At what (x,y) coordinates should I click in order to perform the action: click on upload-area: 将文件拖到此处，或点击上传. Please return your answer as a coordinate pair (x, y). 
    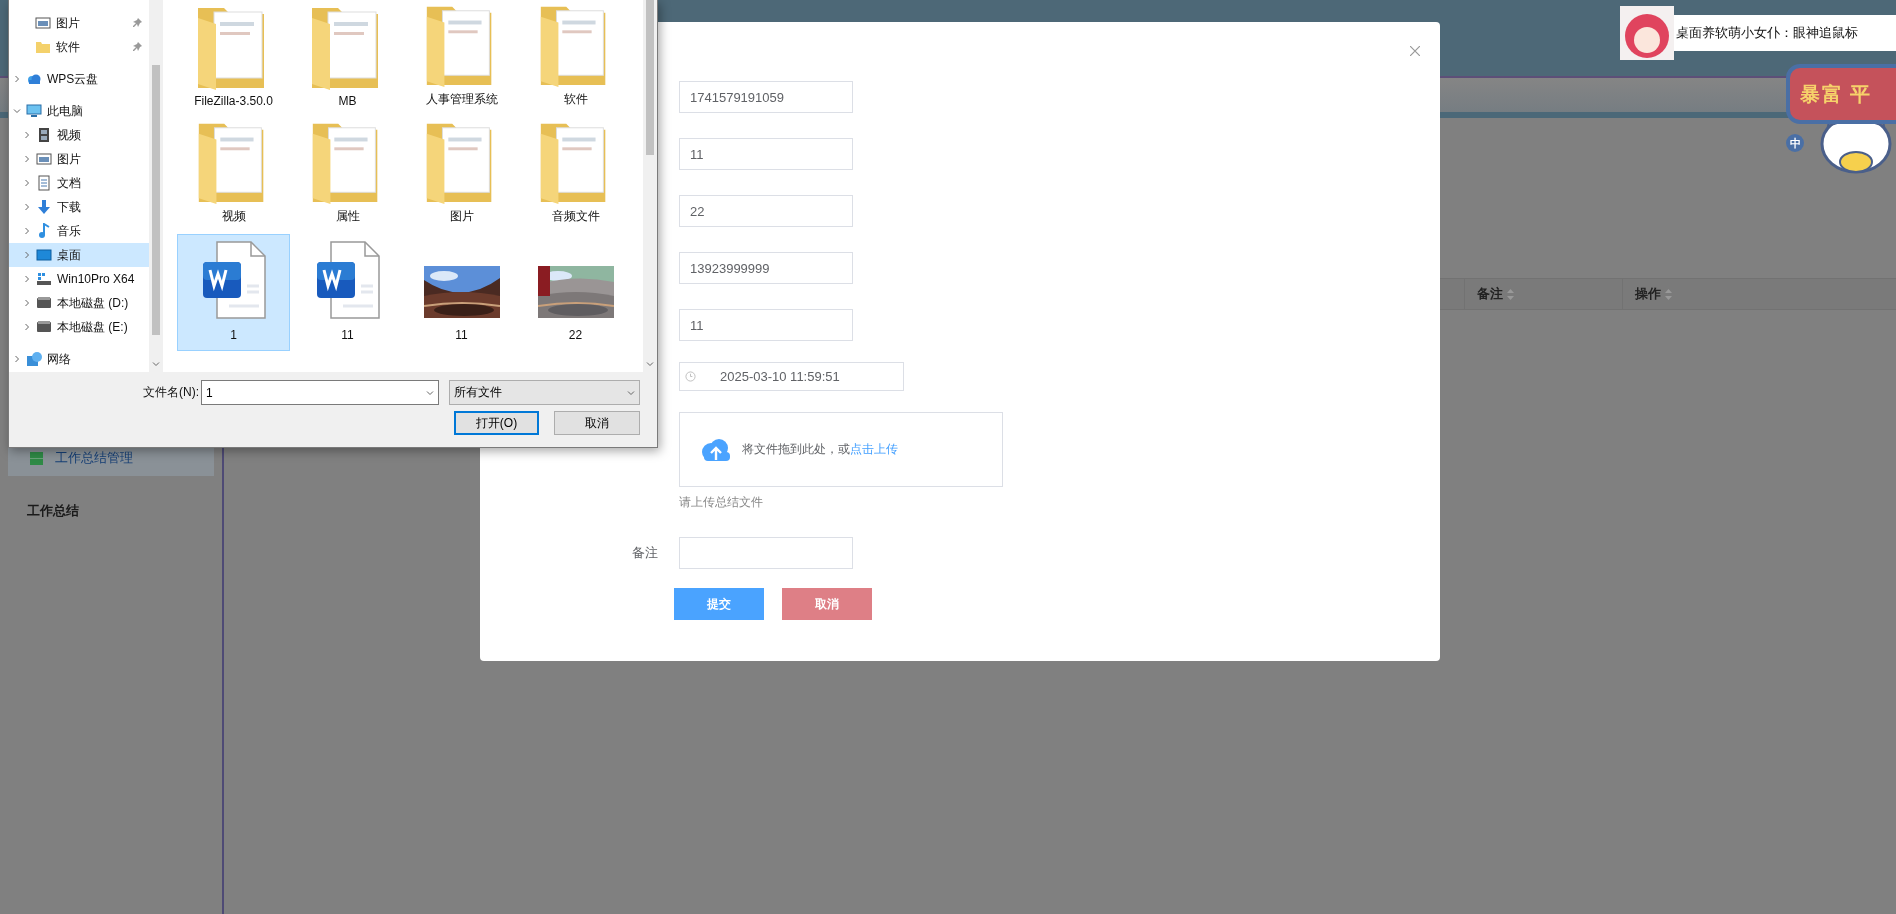
    Looking at the image, I should click on (841, 449).